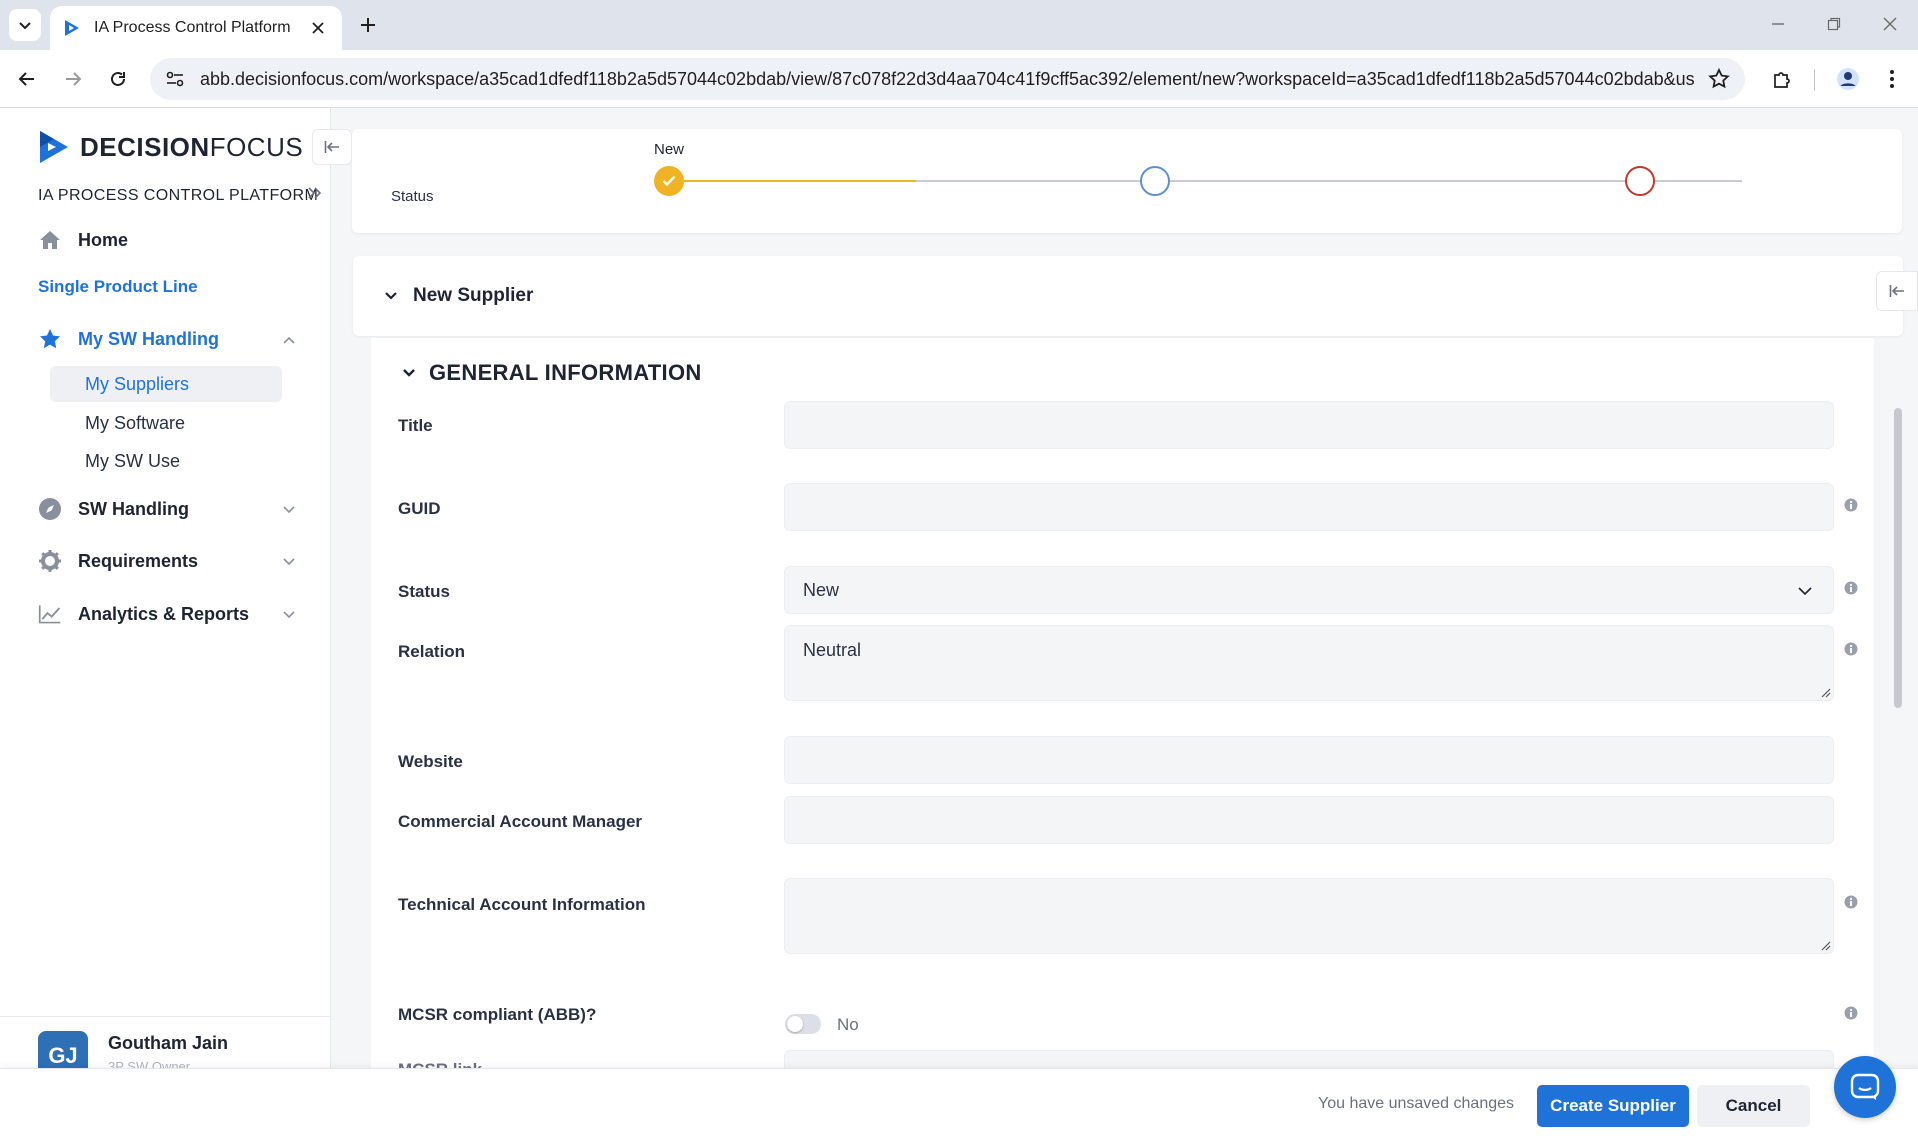  I want to click on restore-button, so click(1834, 24).